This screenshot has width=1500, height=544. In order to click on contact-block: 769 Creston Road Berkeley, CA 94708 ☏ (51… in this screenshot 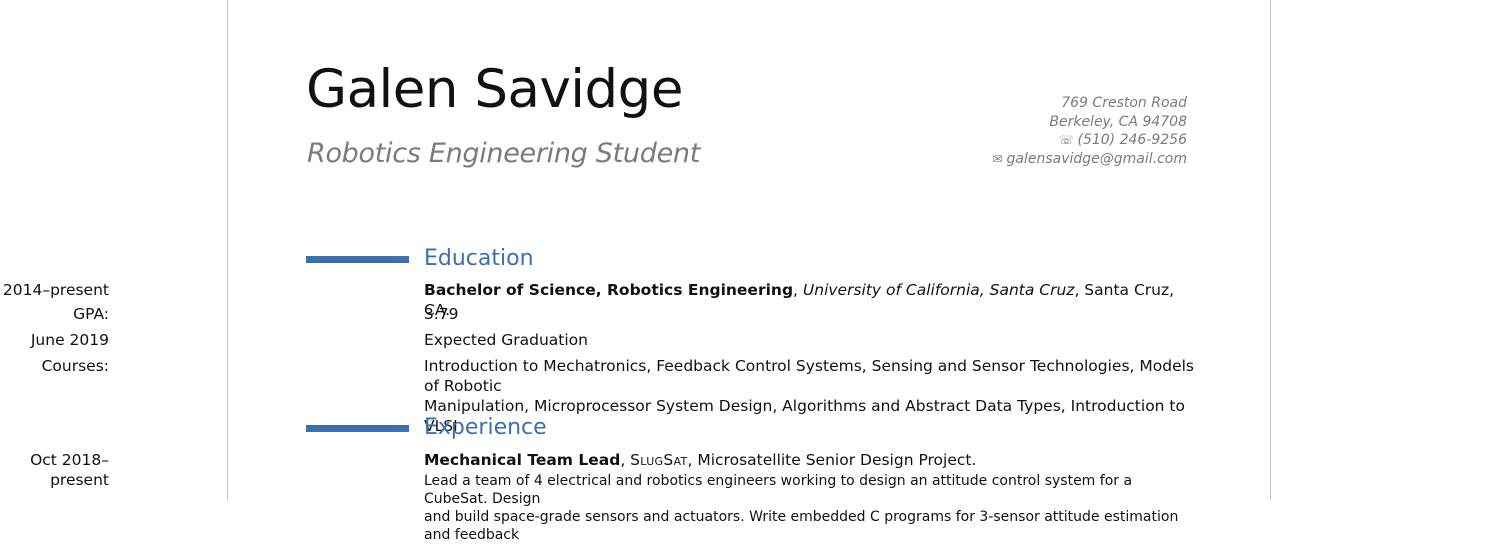, I will do `click(1089, 131)`.